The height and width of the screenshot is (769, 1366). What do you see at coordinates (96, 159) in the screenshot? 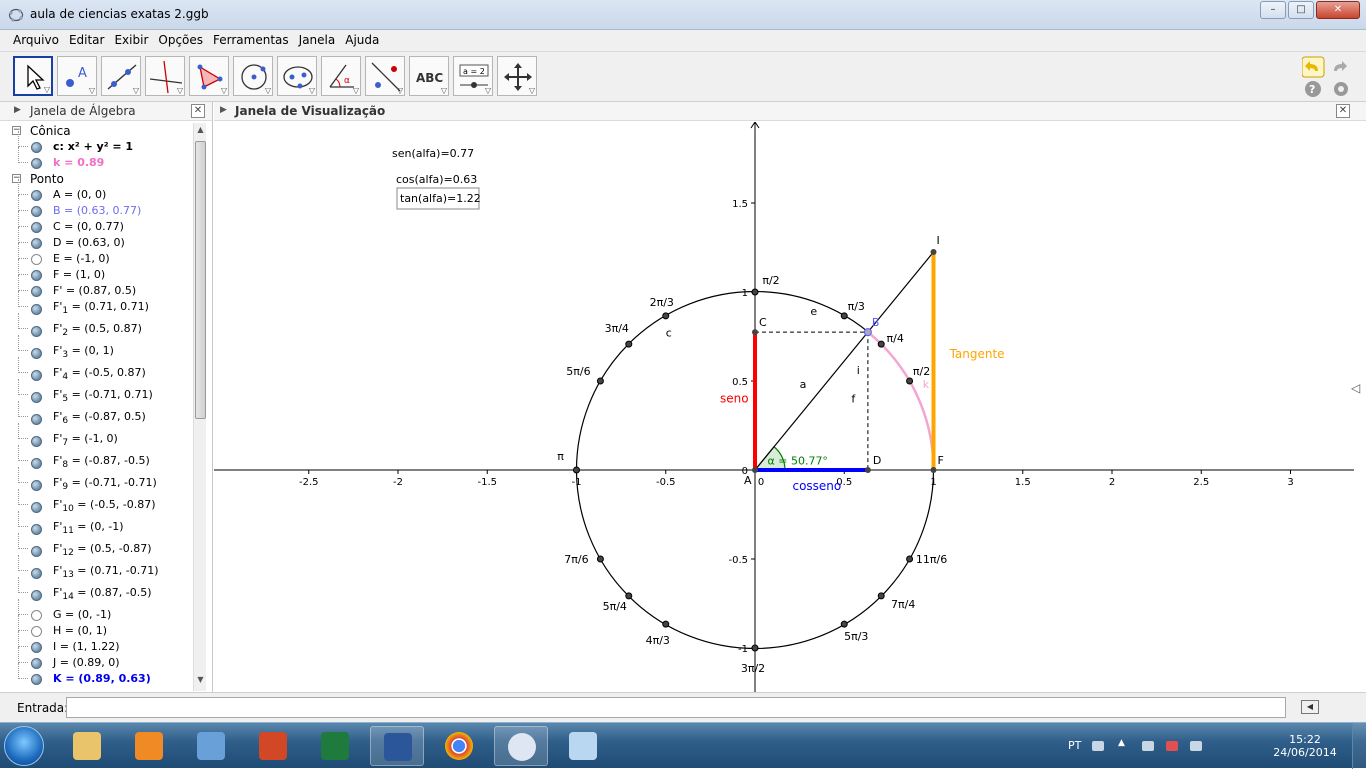
I see `algebra-item: k = 0.89` at bounding box center [96, 159].